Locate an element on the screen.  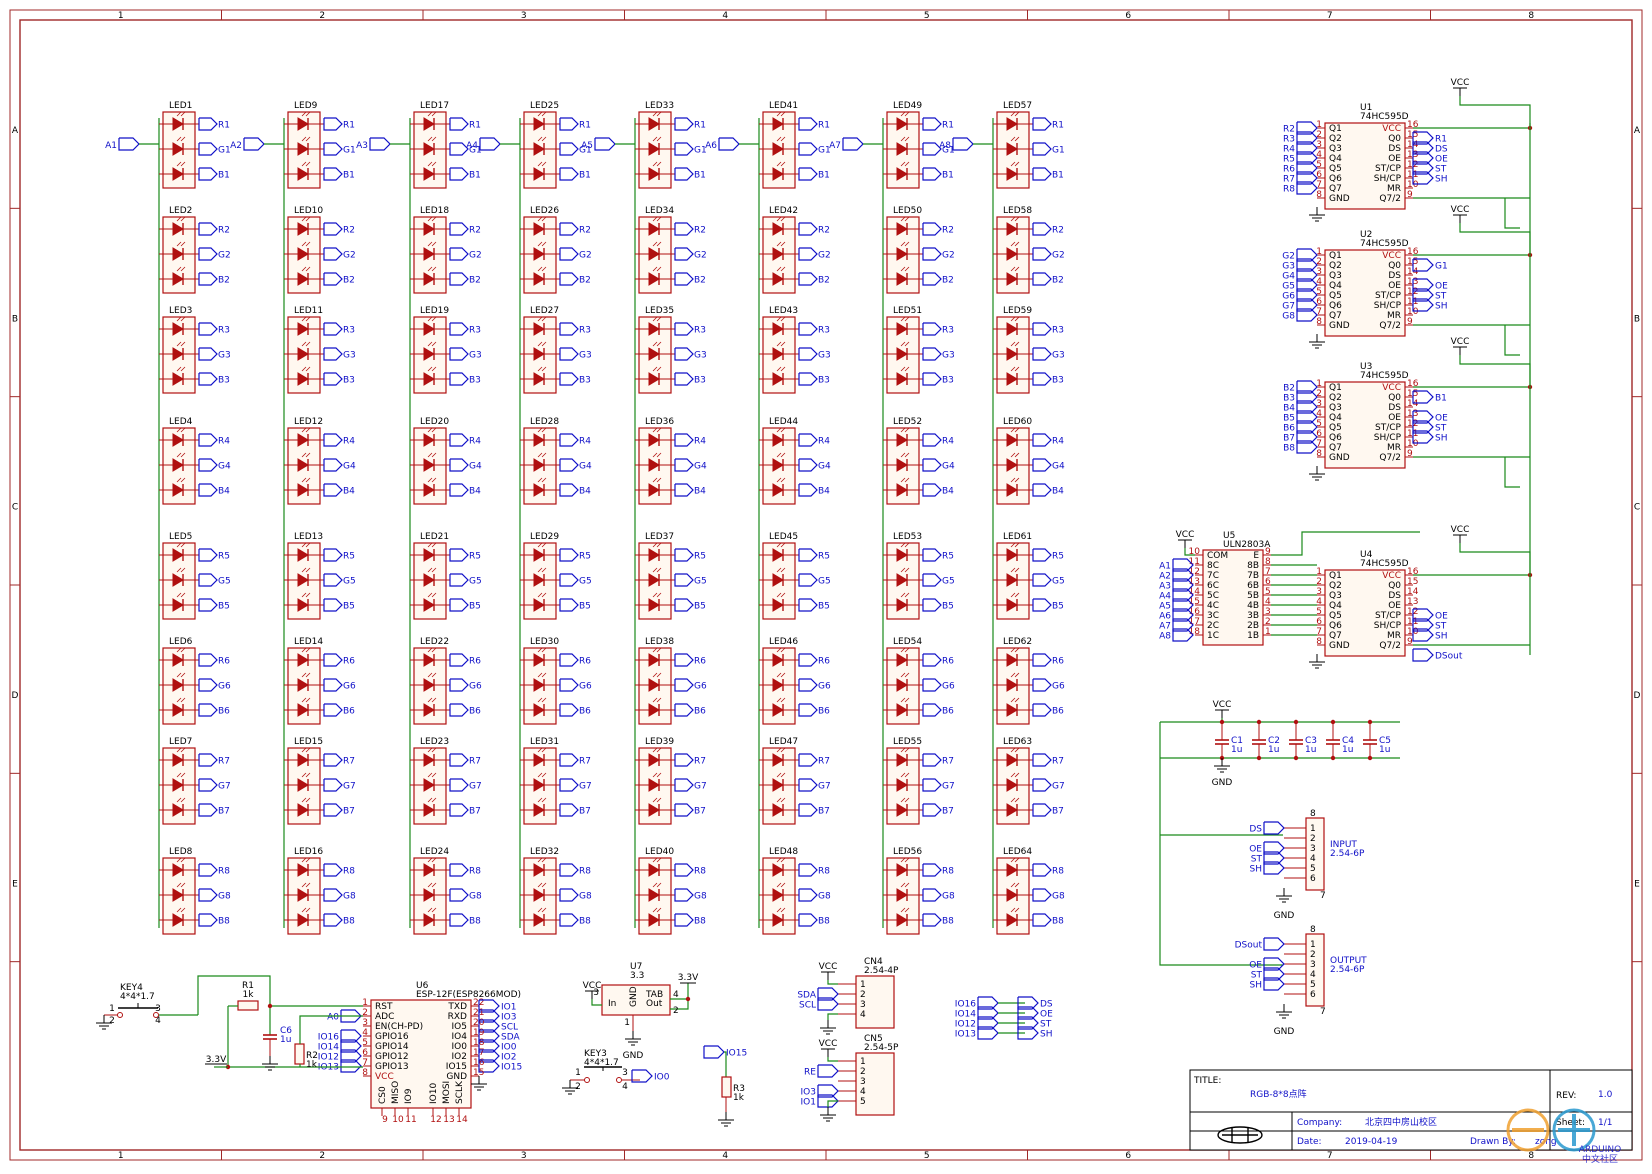
netmap-right-label: ST is located at coordinates (1046, 1025).